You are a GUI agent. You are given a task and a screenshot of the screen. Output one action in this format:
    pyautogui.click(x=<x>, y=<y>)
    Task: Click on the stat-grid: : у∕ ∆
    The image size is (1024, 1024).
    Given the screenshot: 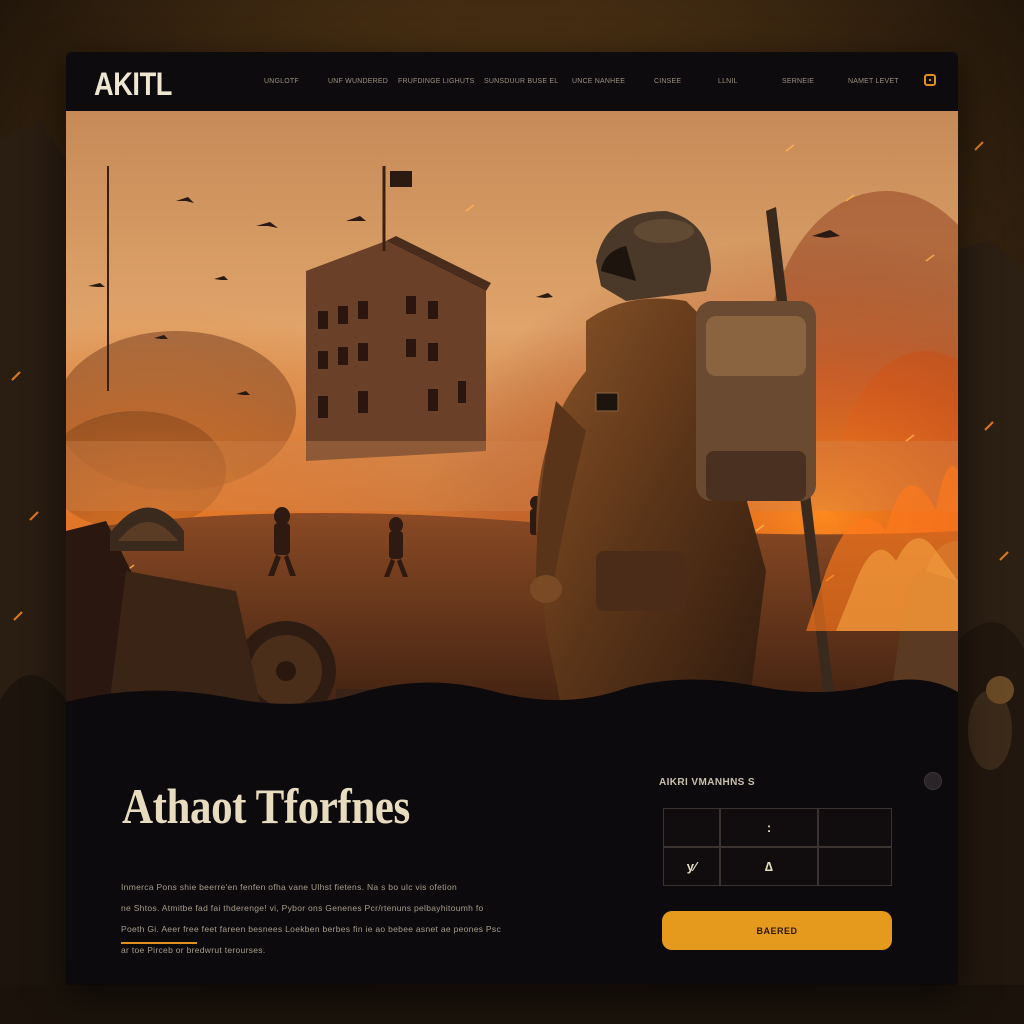 What is the action you would take?
    pyautogui.click(x=777, y=847)
    